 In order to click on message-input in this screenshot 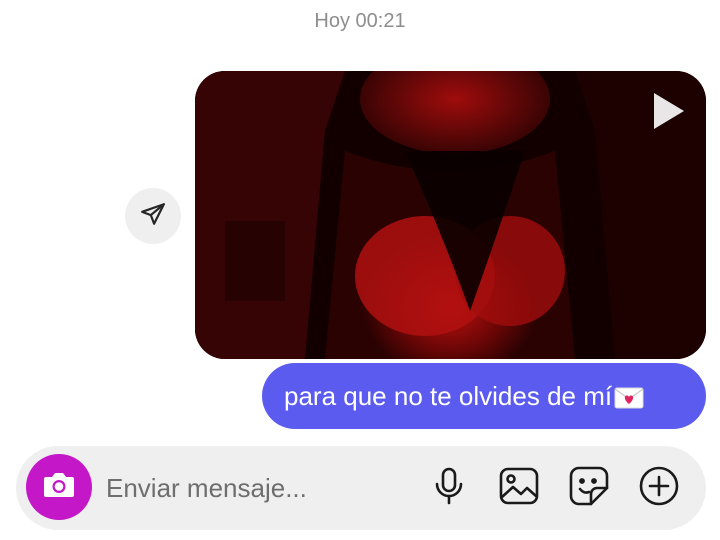, I will do `click(256, 488)`.